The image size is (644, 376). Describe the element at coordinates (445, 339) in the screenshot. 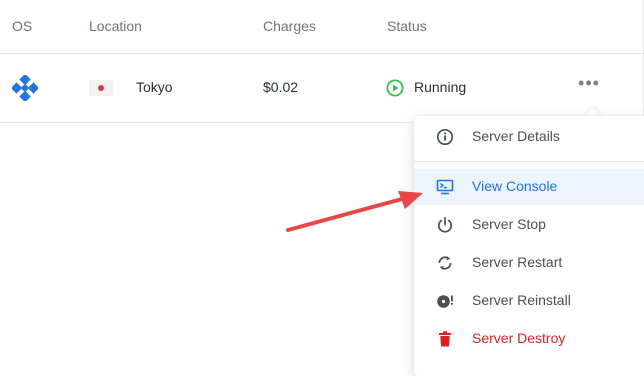

I see `trash-icon` at that location.